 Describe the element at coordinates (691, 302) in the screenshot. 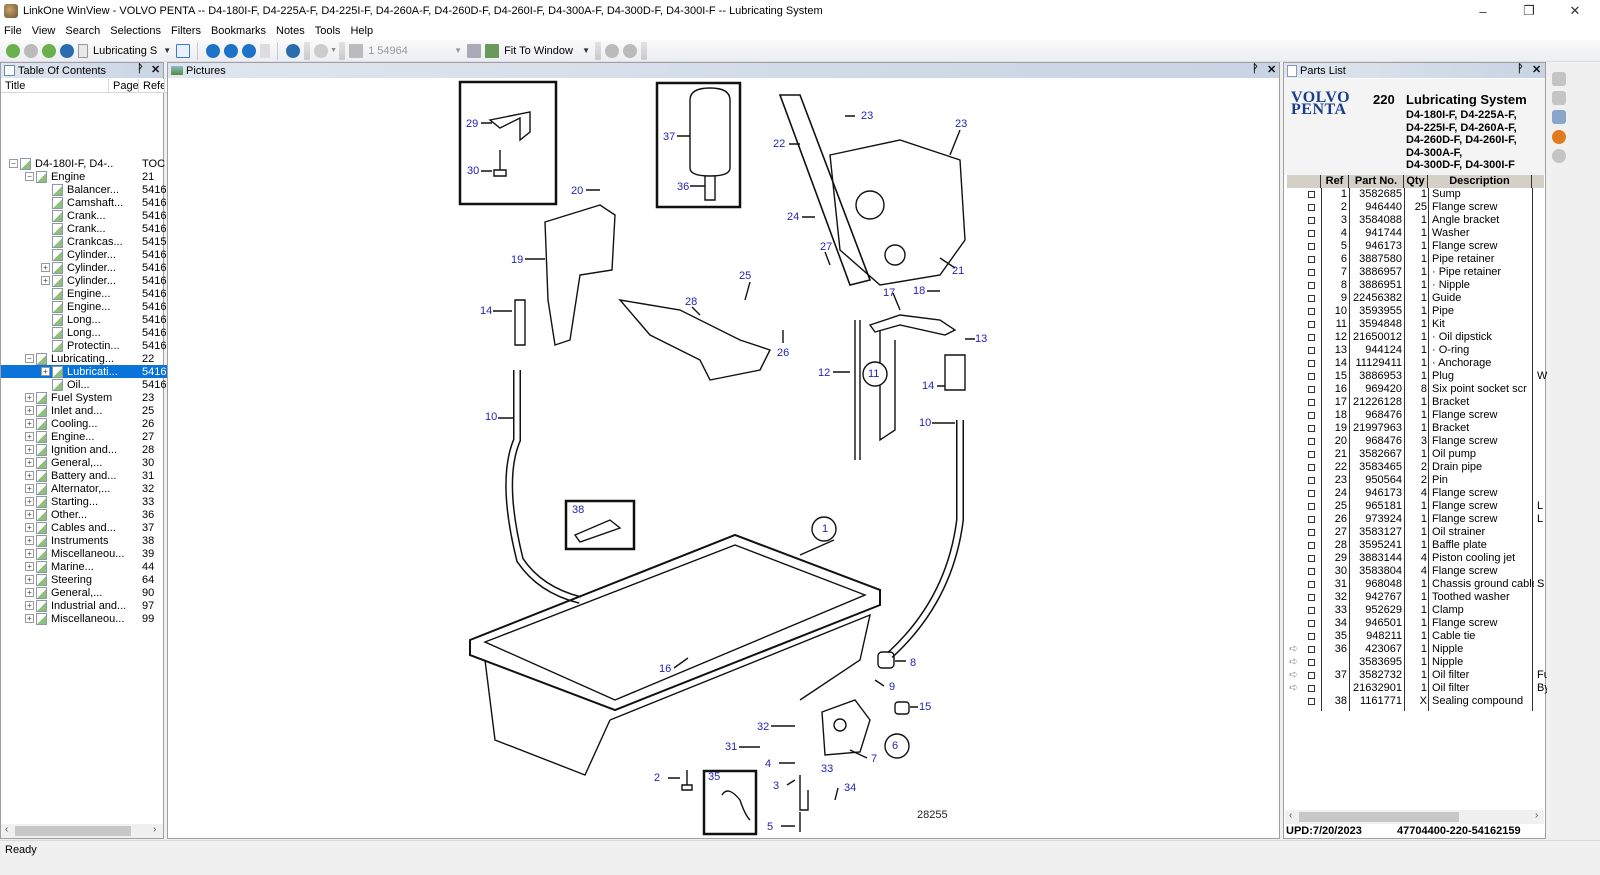

I see `callout-label: 28` at that location.